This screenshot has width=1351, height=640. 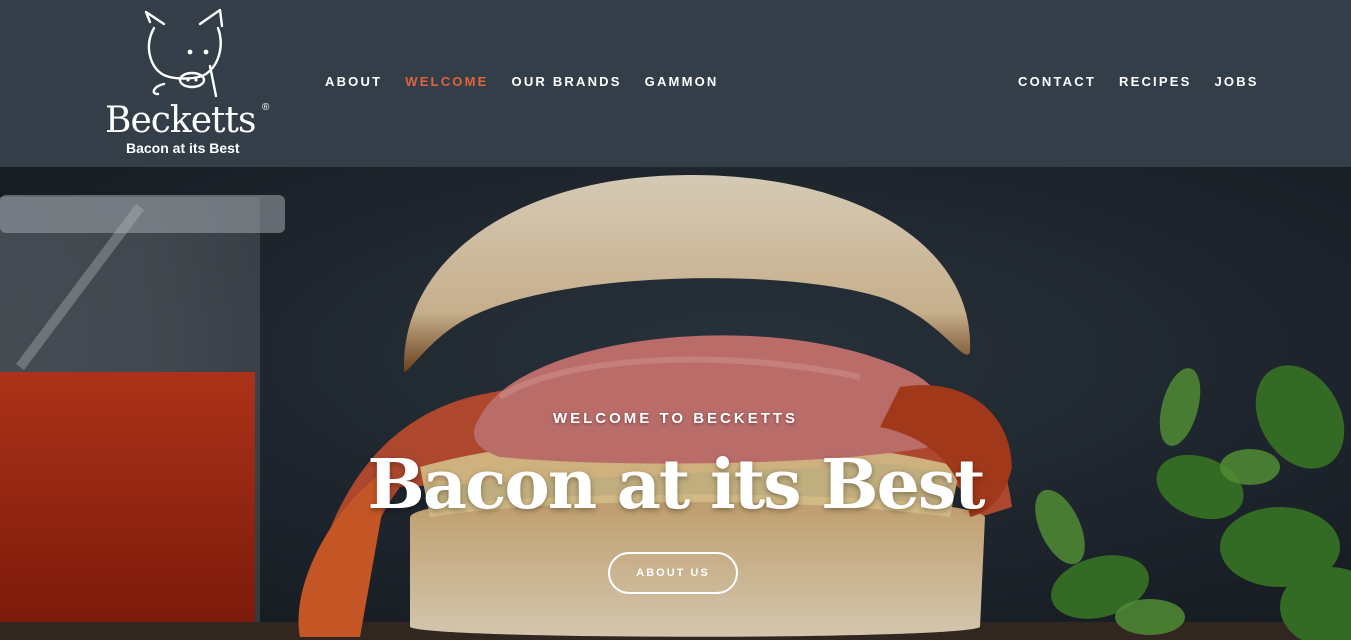 What do you see at coordinates (266, 107) in the screenshot?
I see `registered-mark: ®` at bounding box center [266, 107].